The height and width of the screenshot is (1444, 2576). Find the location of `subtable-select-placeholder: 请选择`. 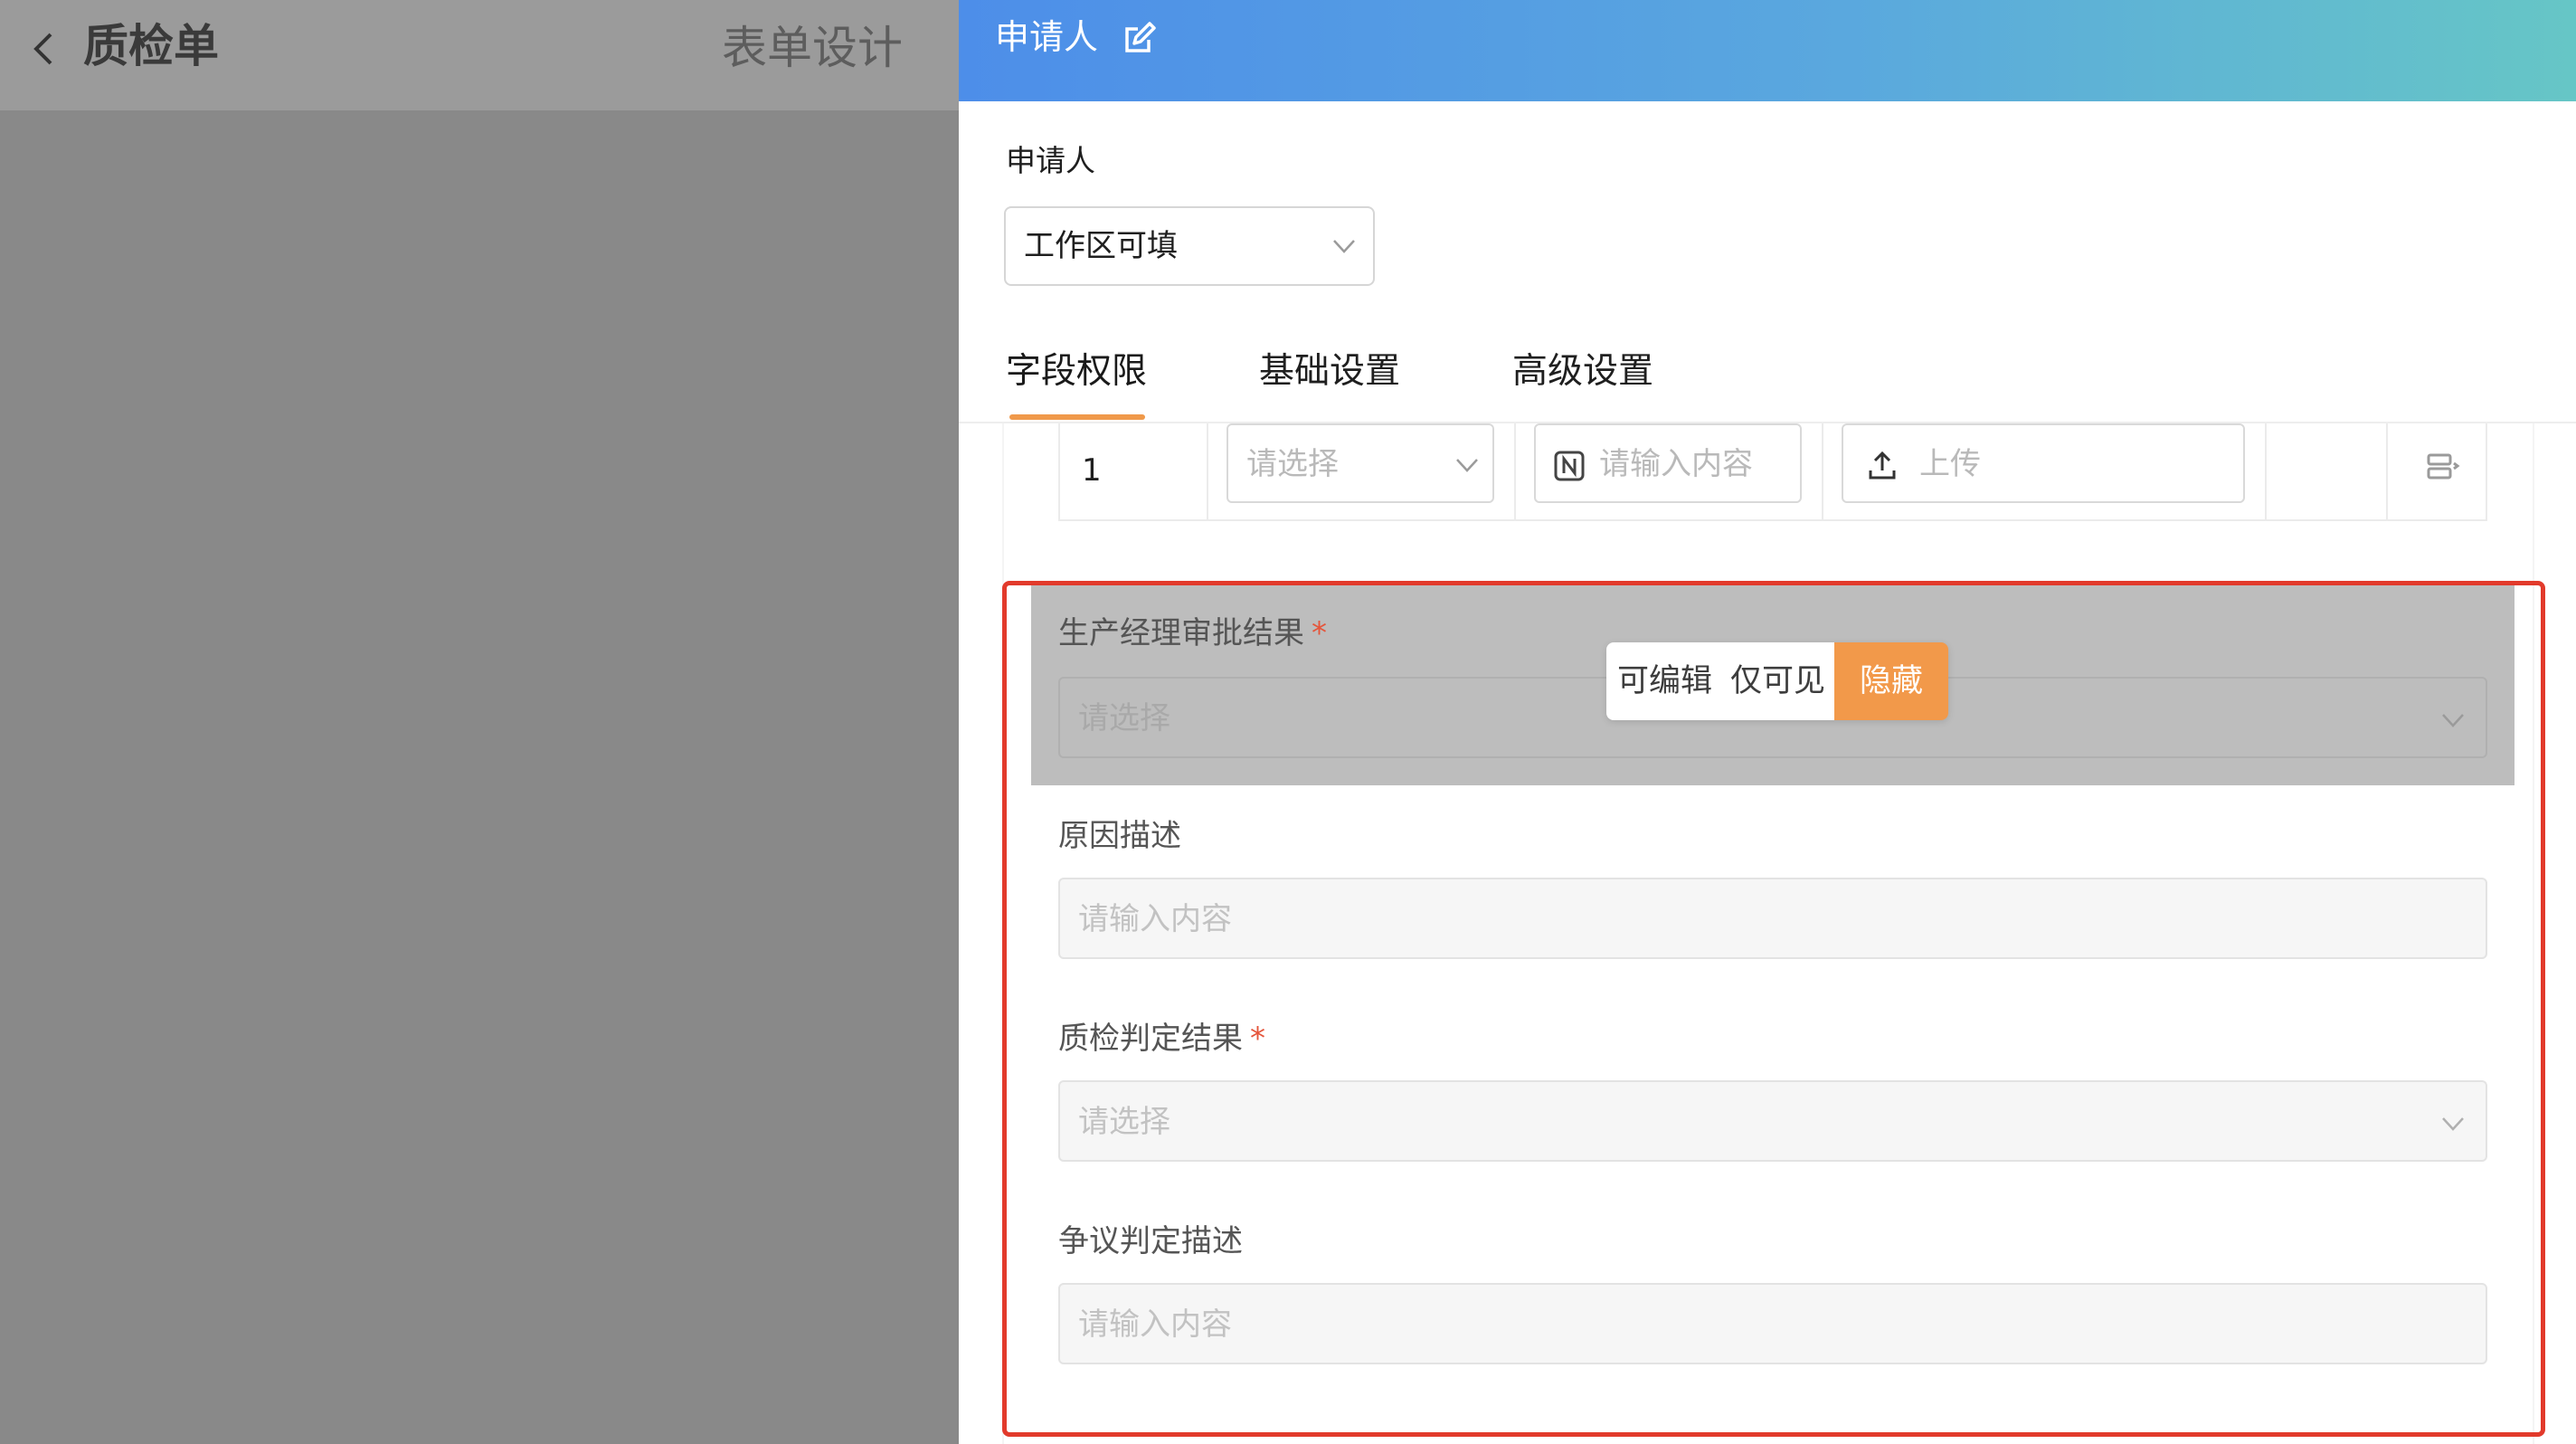

subtable-select-placeholder: 请选择 is located at coordinates (1293, 464).